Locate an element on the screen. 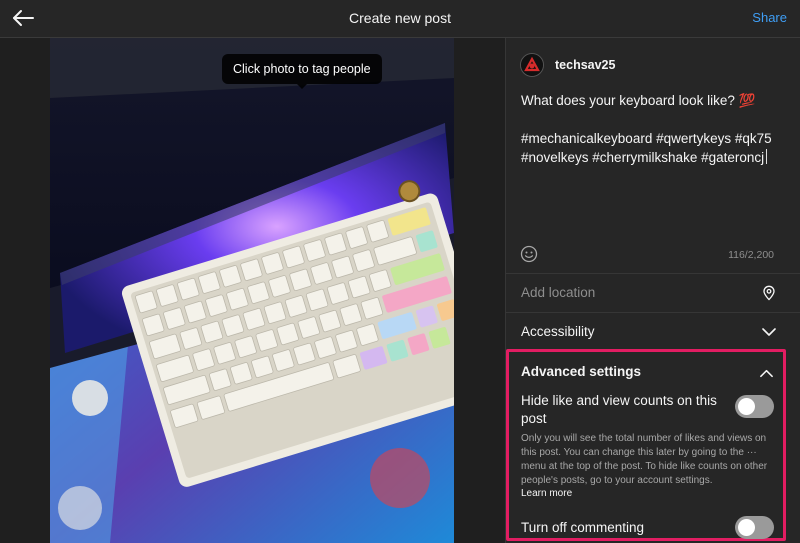 This screenshot has height=543, width=800. location-placeholder: Add location is located at coordinates (558, 292).